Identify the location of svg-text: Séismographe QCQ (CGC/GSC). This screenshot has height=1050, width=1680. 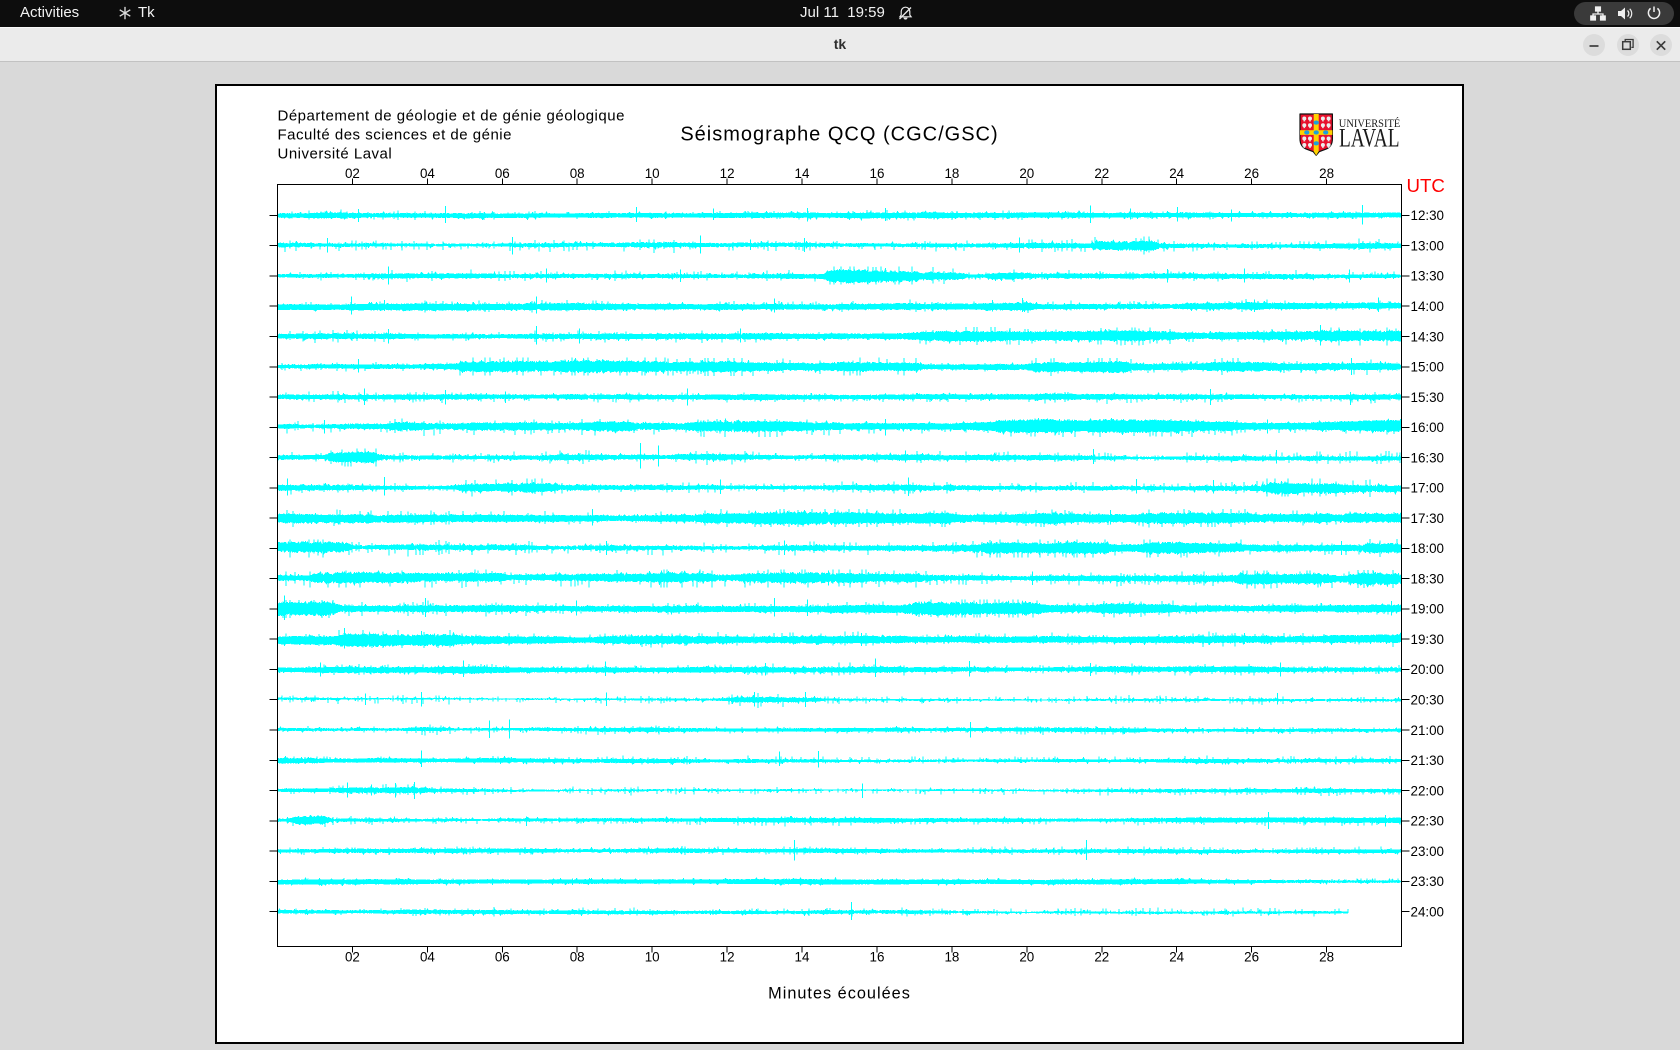
(839, 135).